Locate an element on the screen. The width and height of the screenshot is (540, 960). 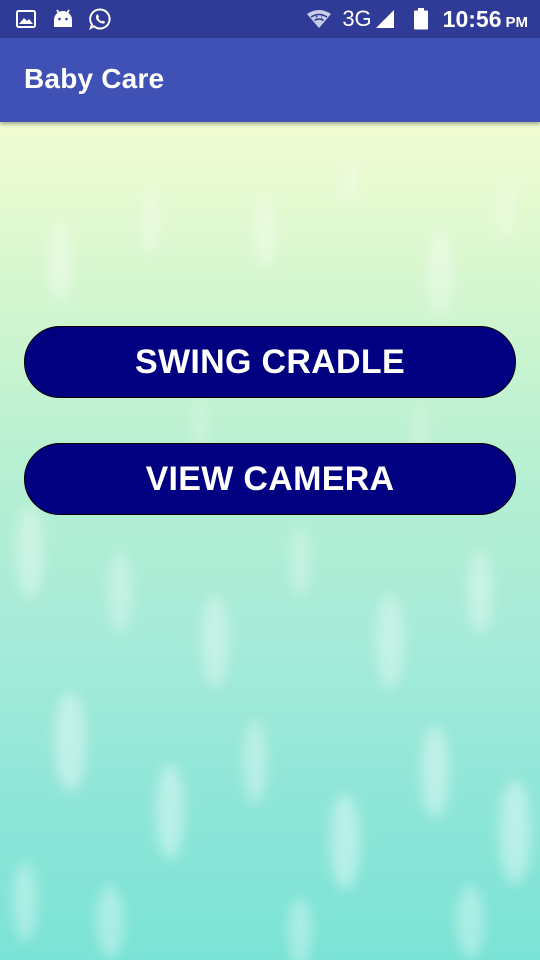
status-time: 10:56 is located at coordinates (472, 18).